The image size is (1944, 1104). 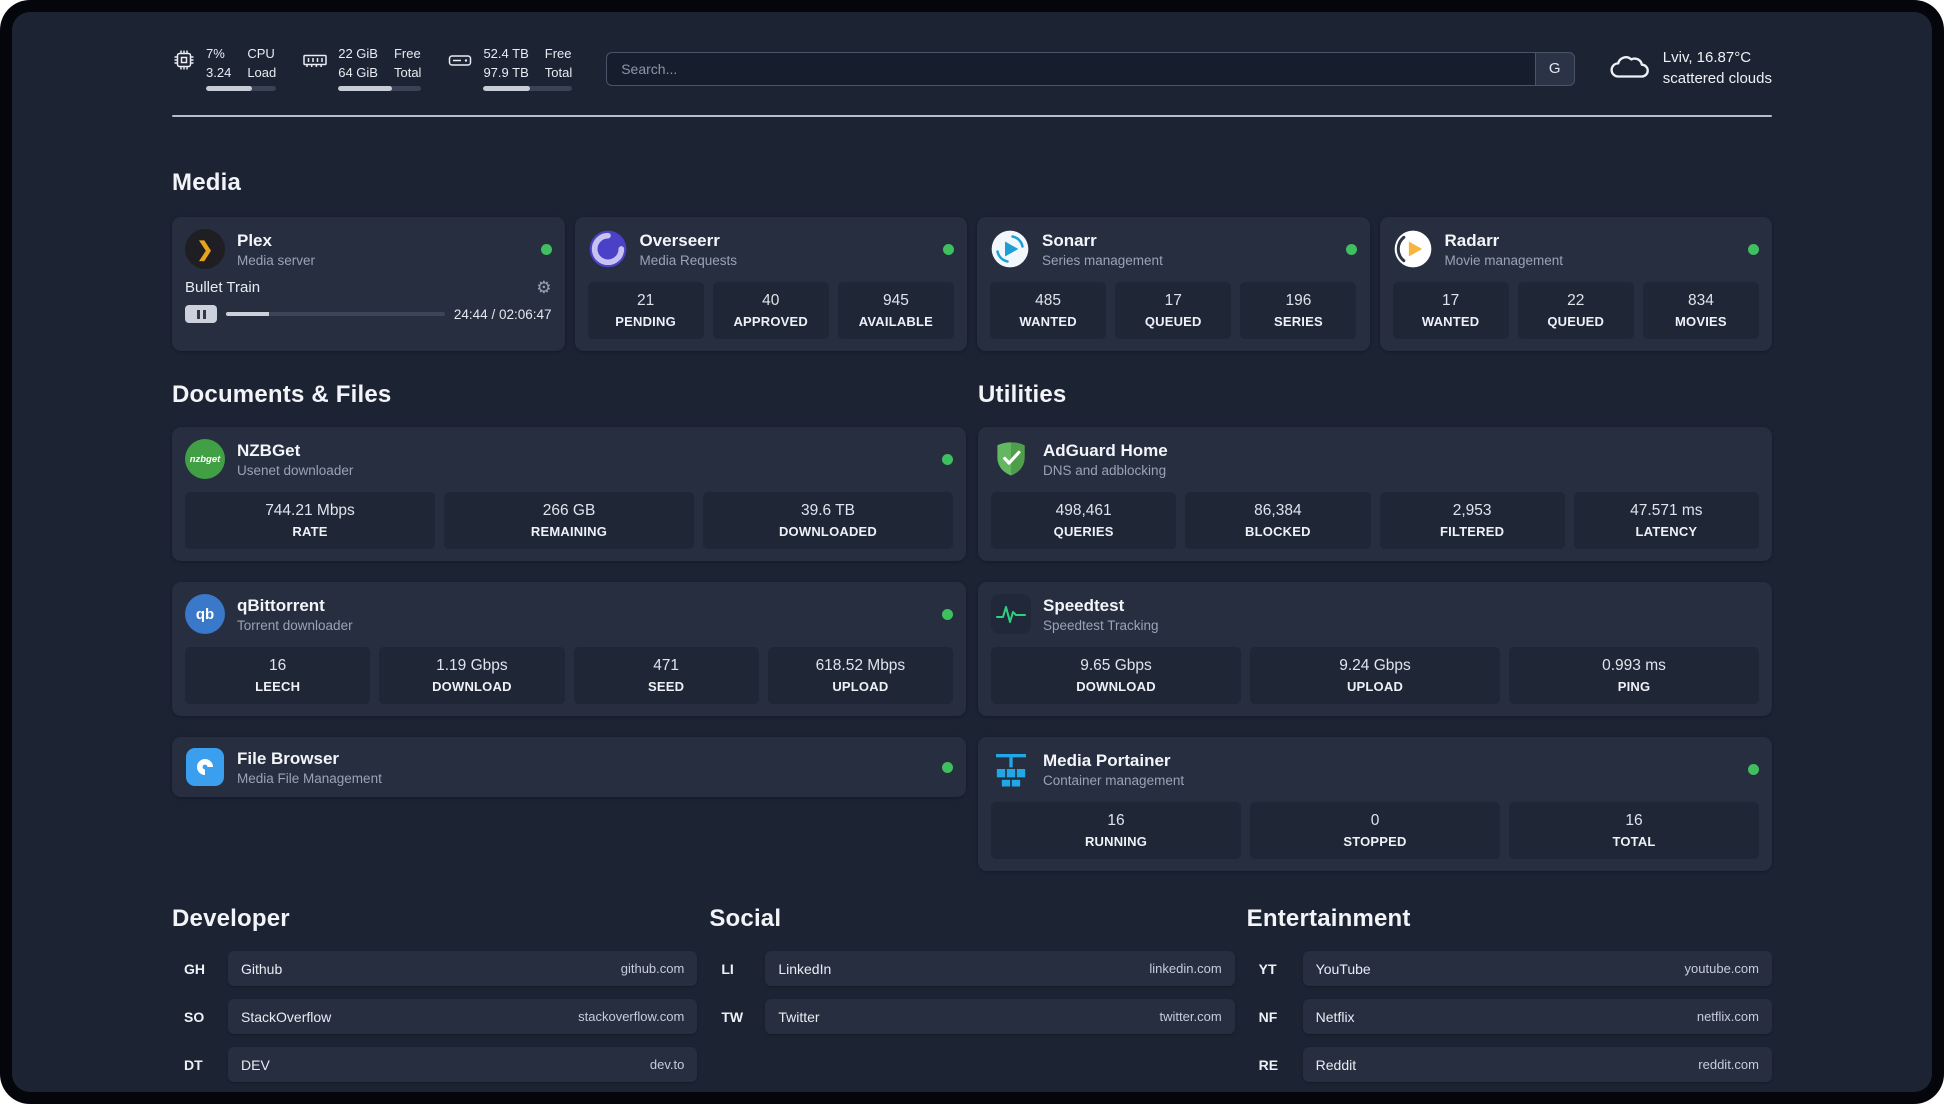 I want to click on link-name: YouTube, so click(x=1343, y=968).